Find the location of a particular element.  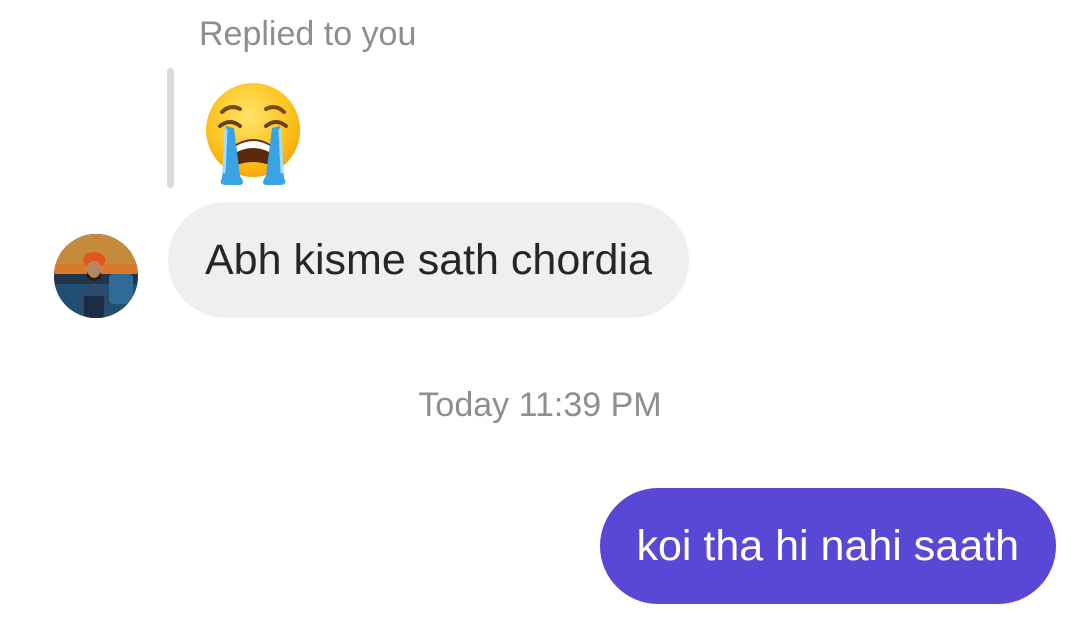

replied-to-you-label: Replied to you is located at coordinates (308, 34).